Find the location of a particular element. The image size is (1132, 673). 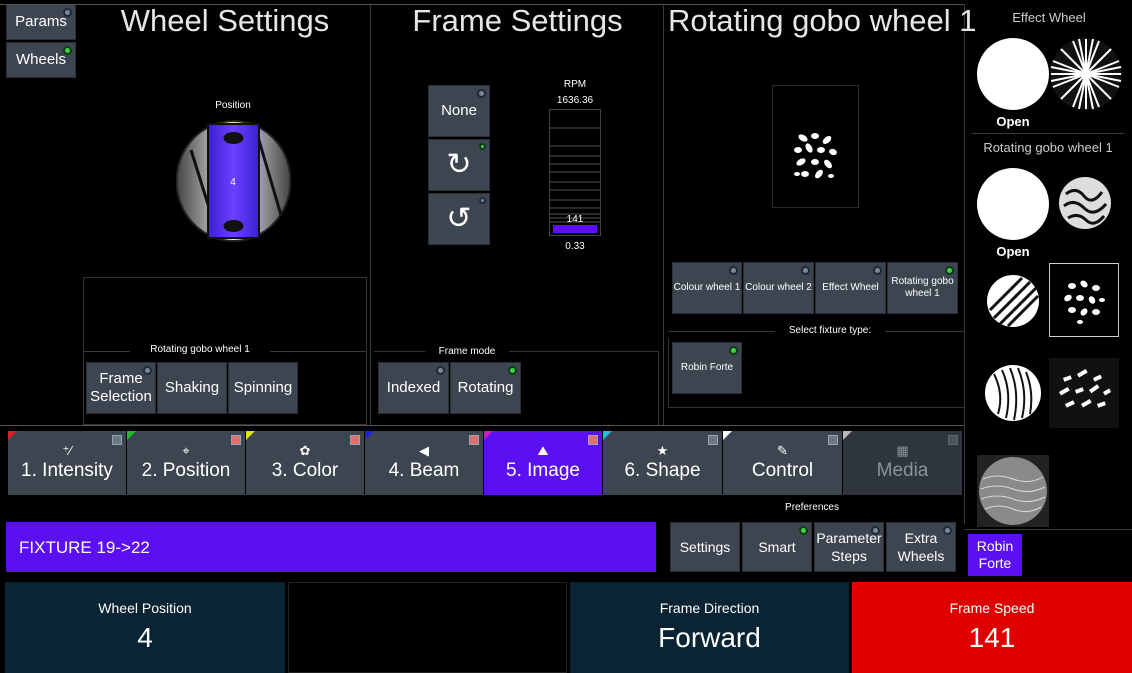

effect-wheel-button: Effect Wheel is located at coordinates (850, 288).